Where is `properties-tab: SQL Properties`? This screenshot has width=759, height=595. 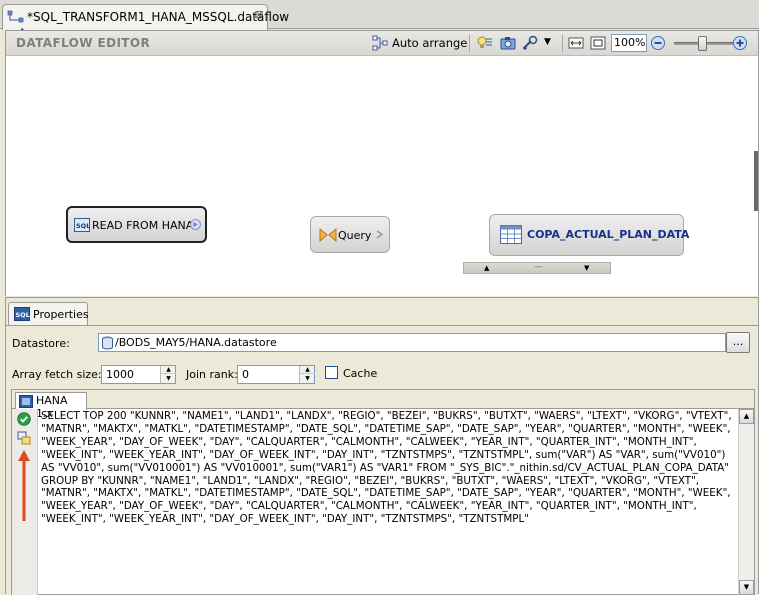 properties-tab: SQL Properties is located at coordinates (48, 313).